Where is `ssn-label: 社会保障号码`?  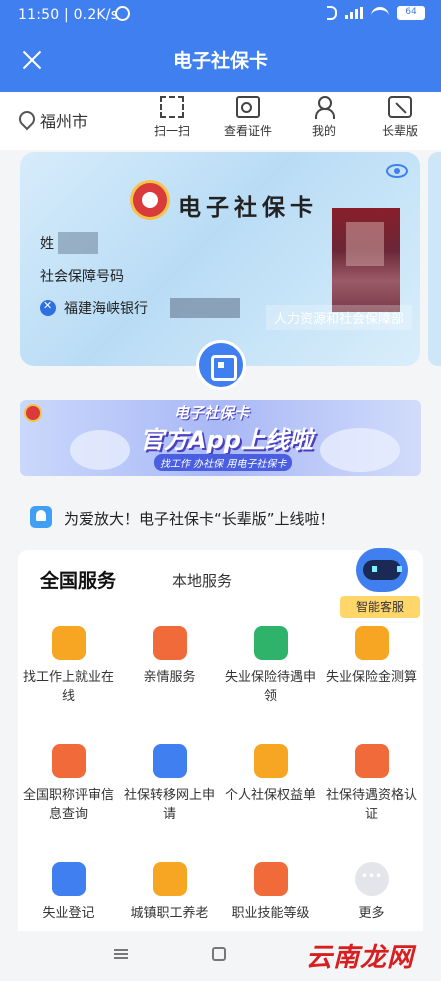
ssn-label: 社会保障号码 is located at coordinates (82, 277).